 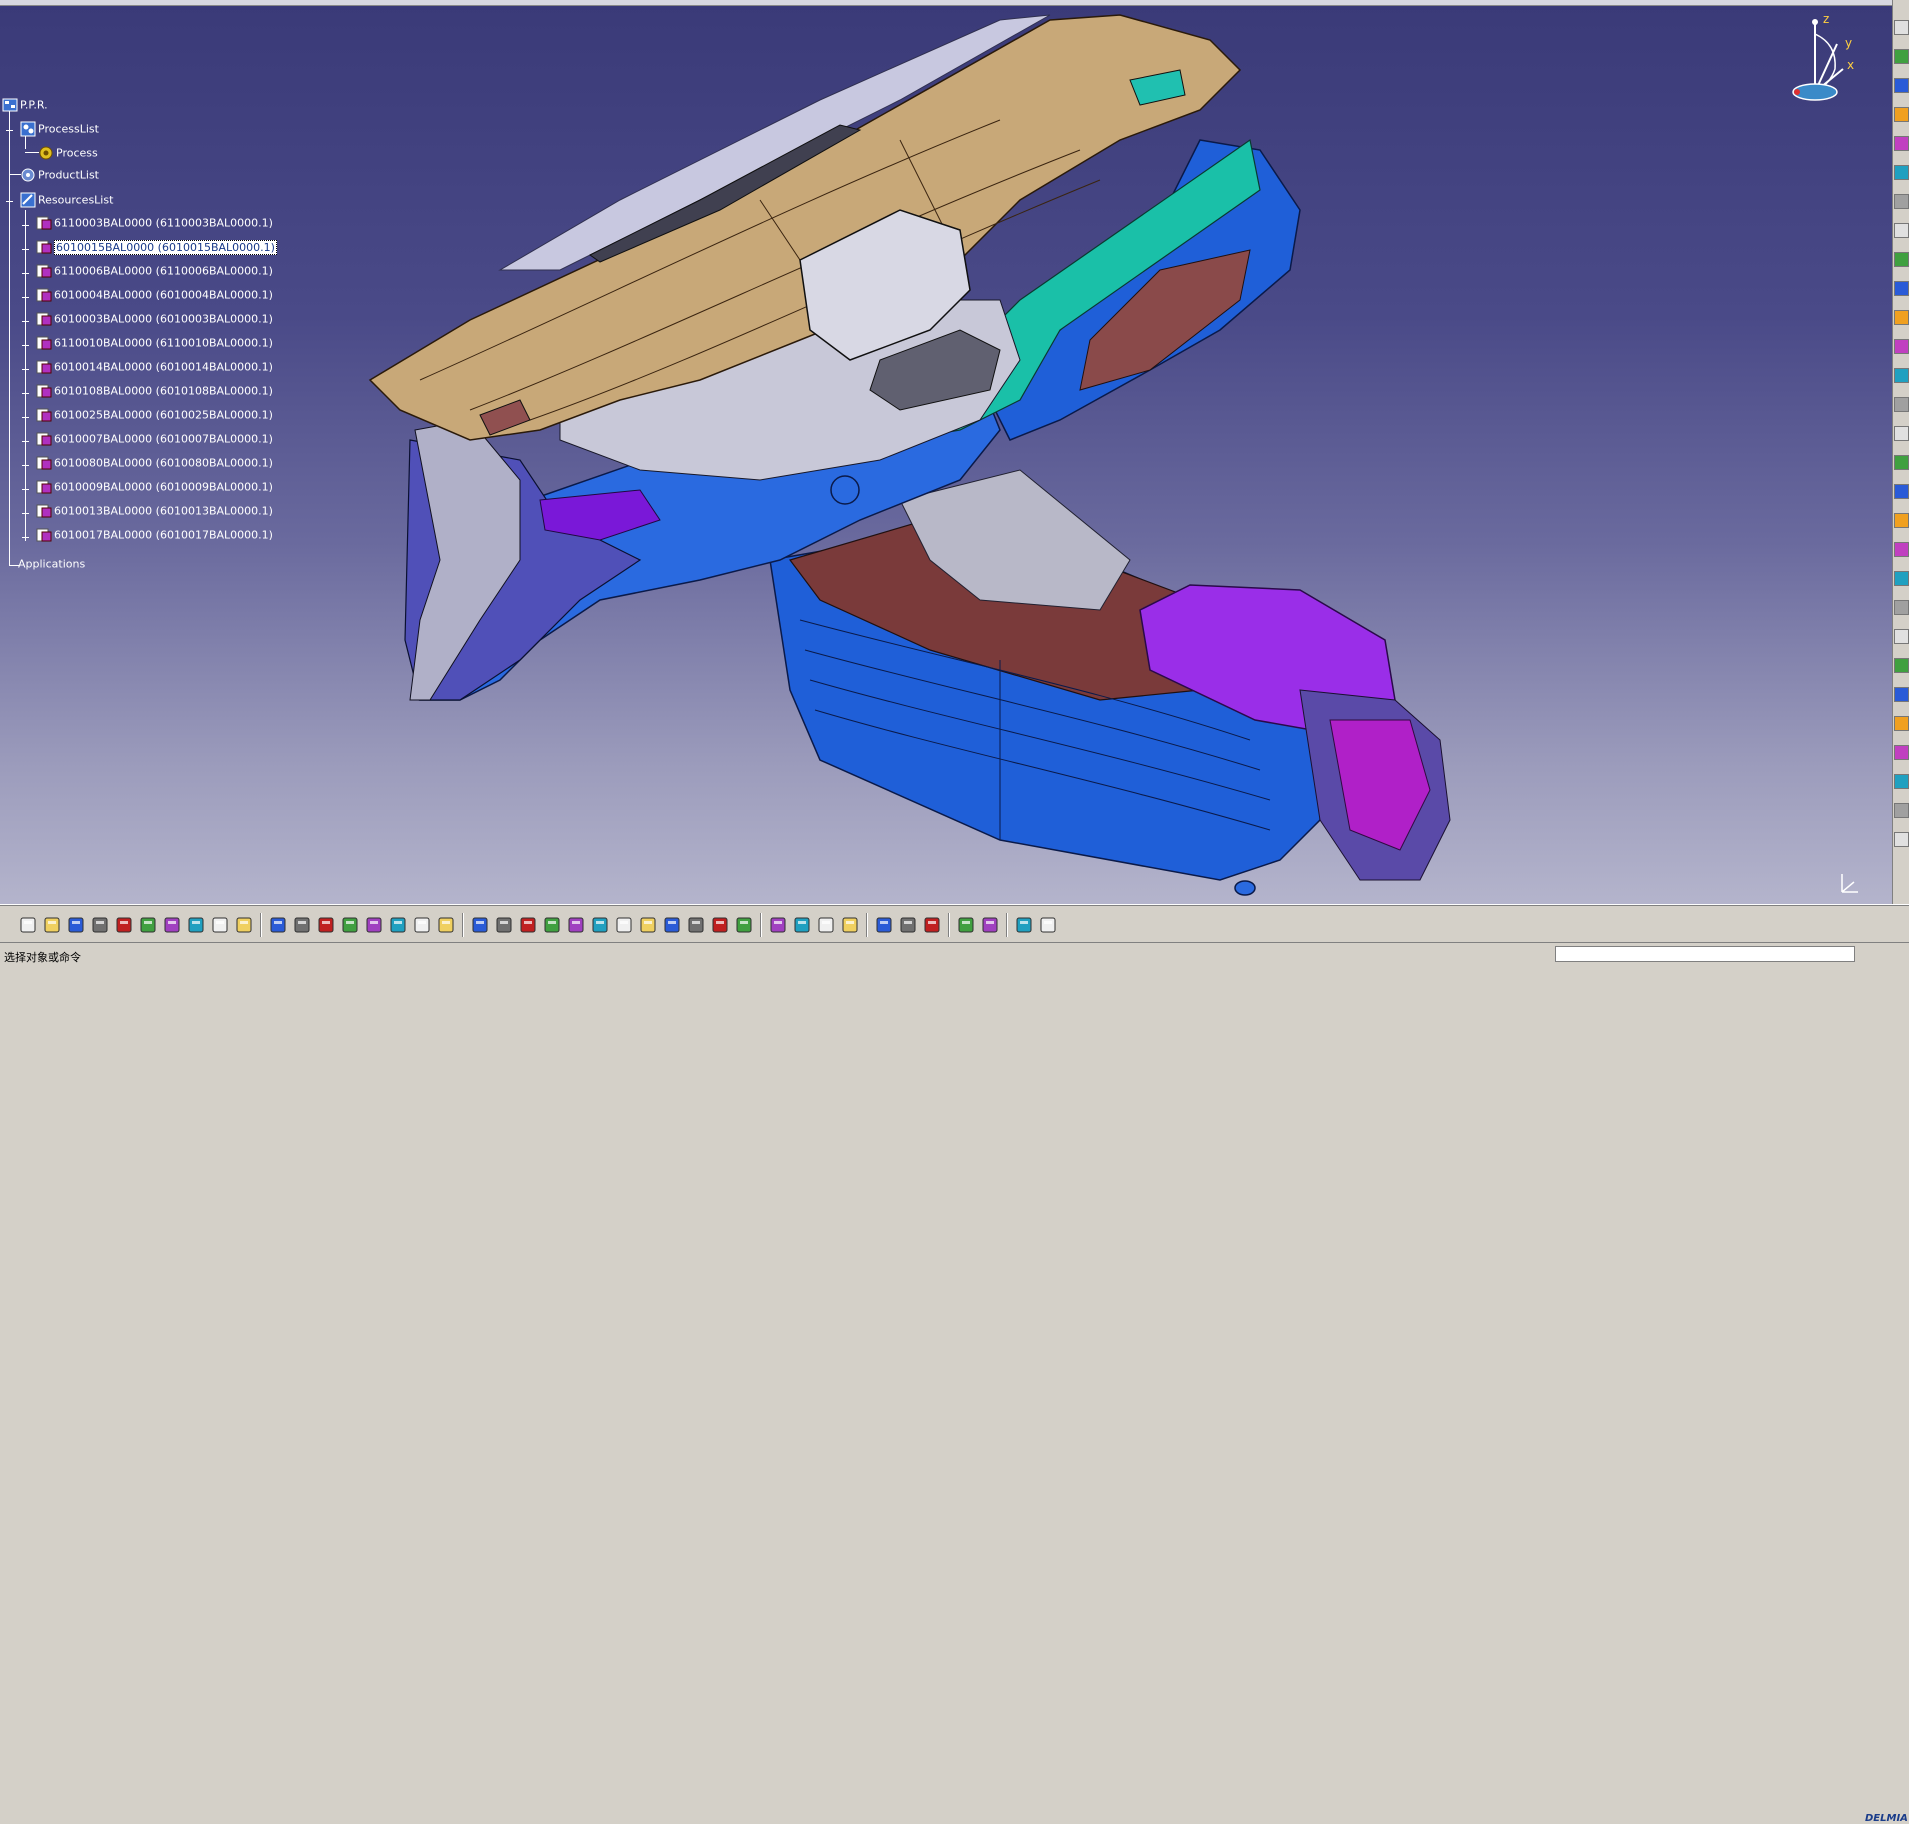 I want to click on tree-node-resource: 6010108BAL0000 (6010108BAL0000.1), so click(x=154, y=392).